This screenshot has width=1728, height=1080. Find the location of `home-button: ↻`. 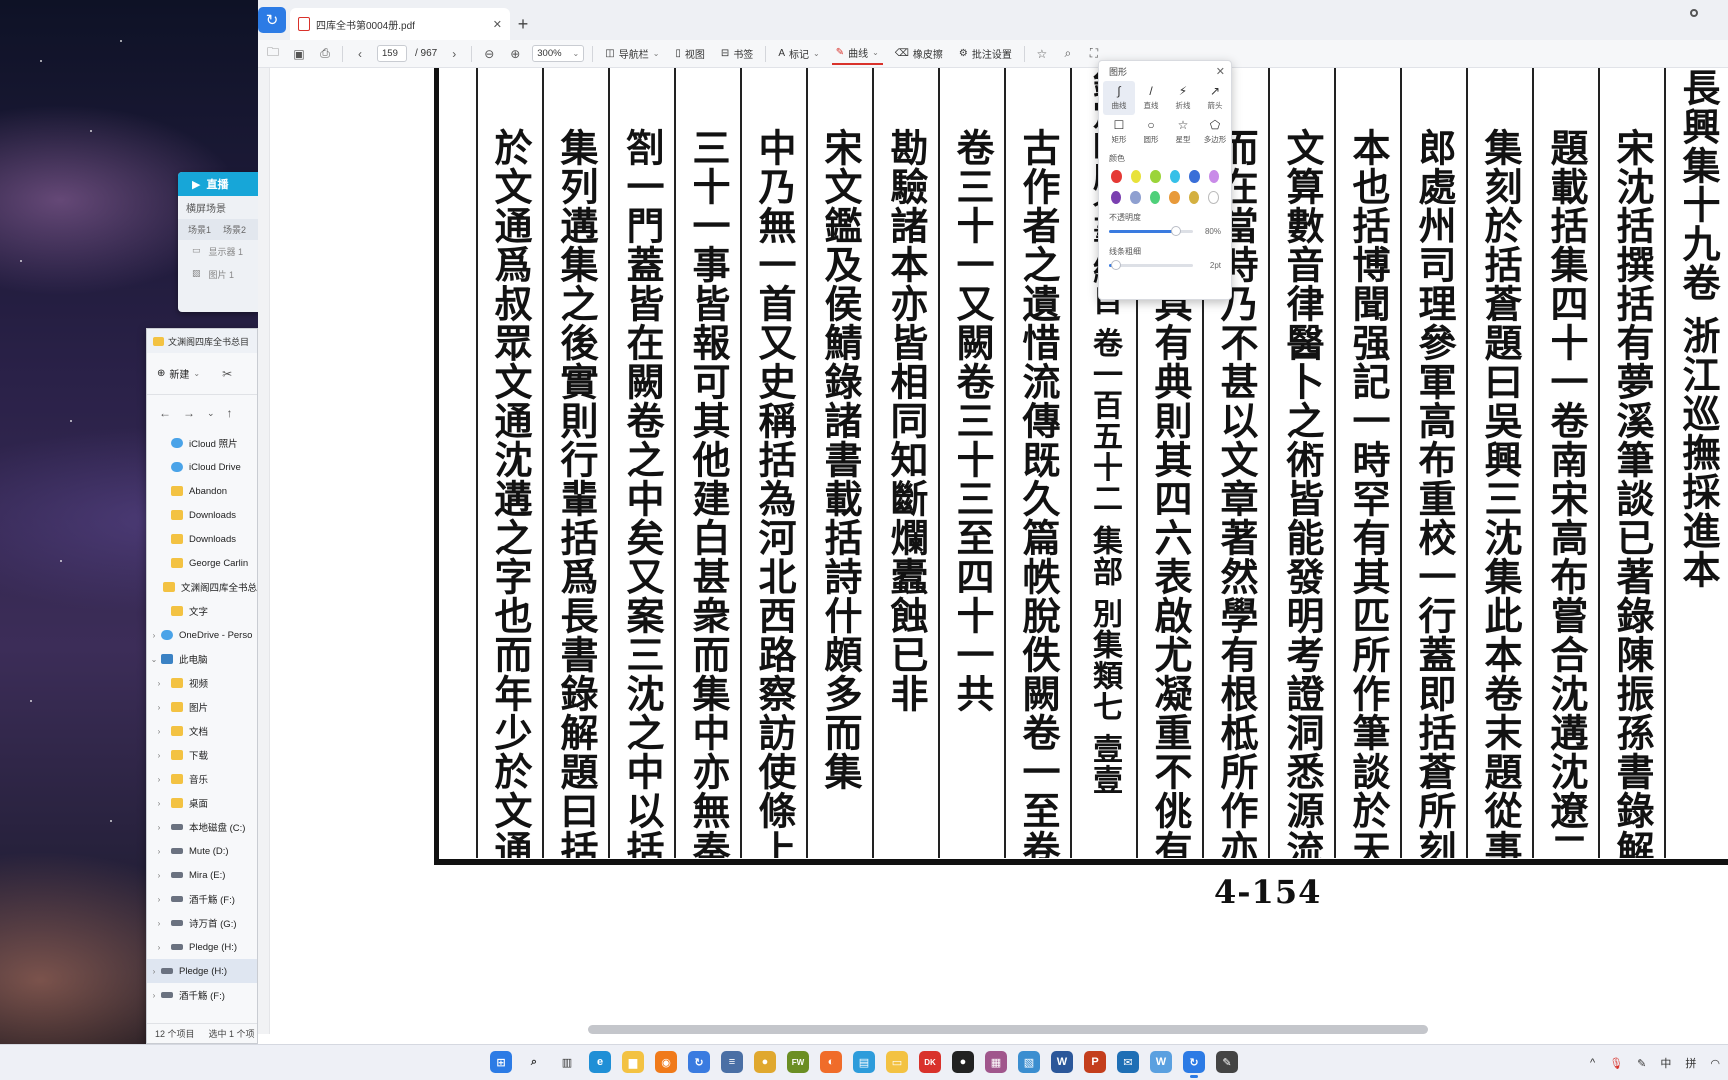

home-button: ↻ is located at coordinates (272, 20).